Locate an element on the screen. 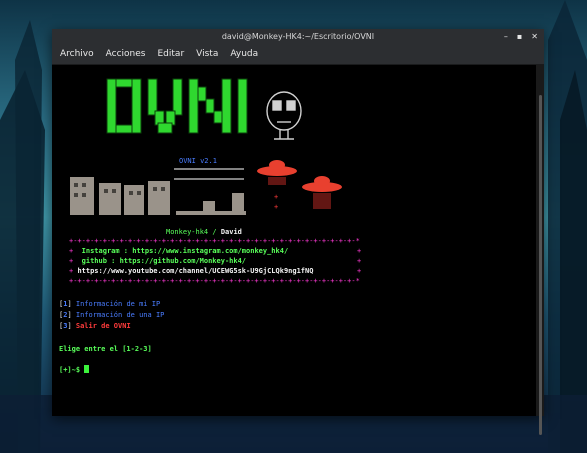 This screenshot has height=453, width=587. maximize-icon: ▪ is located at coordinates (519, 36).